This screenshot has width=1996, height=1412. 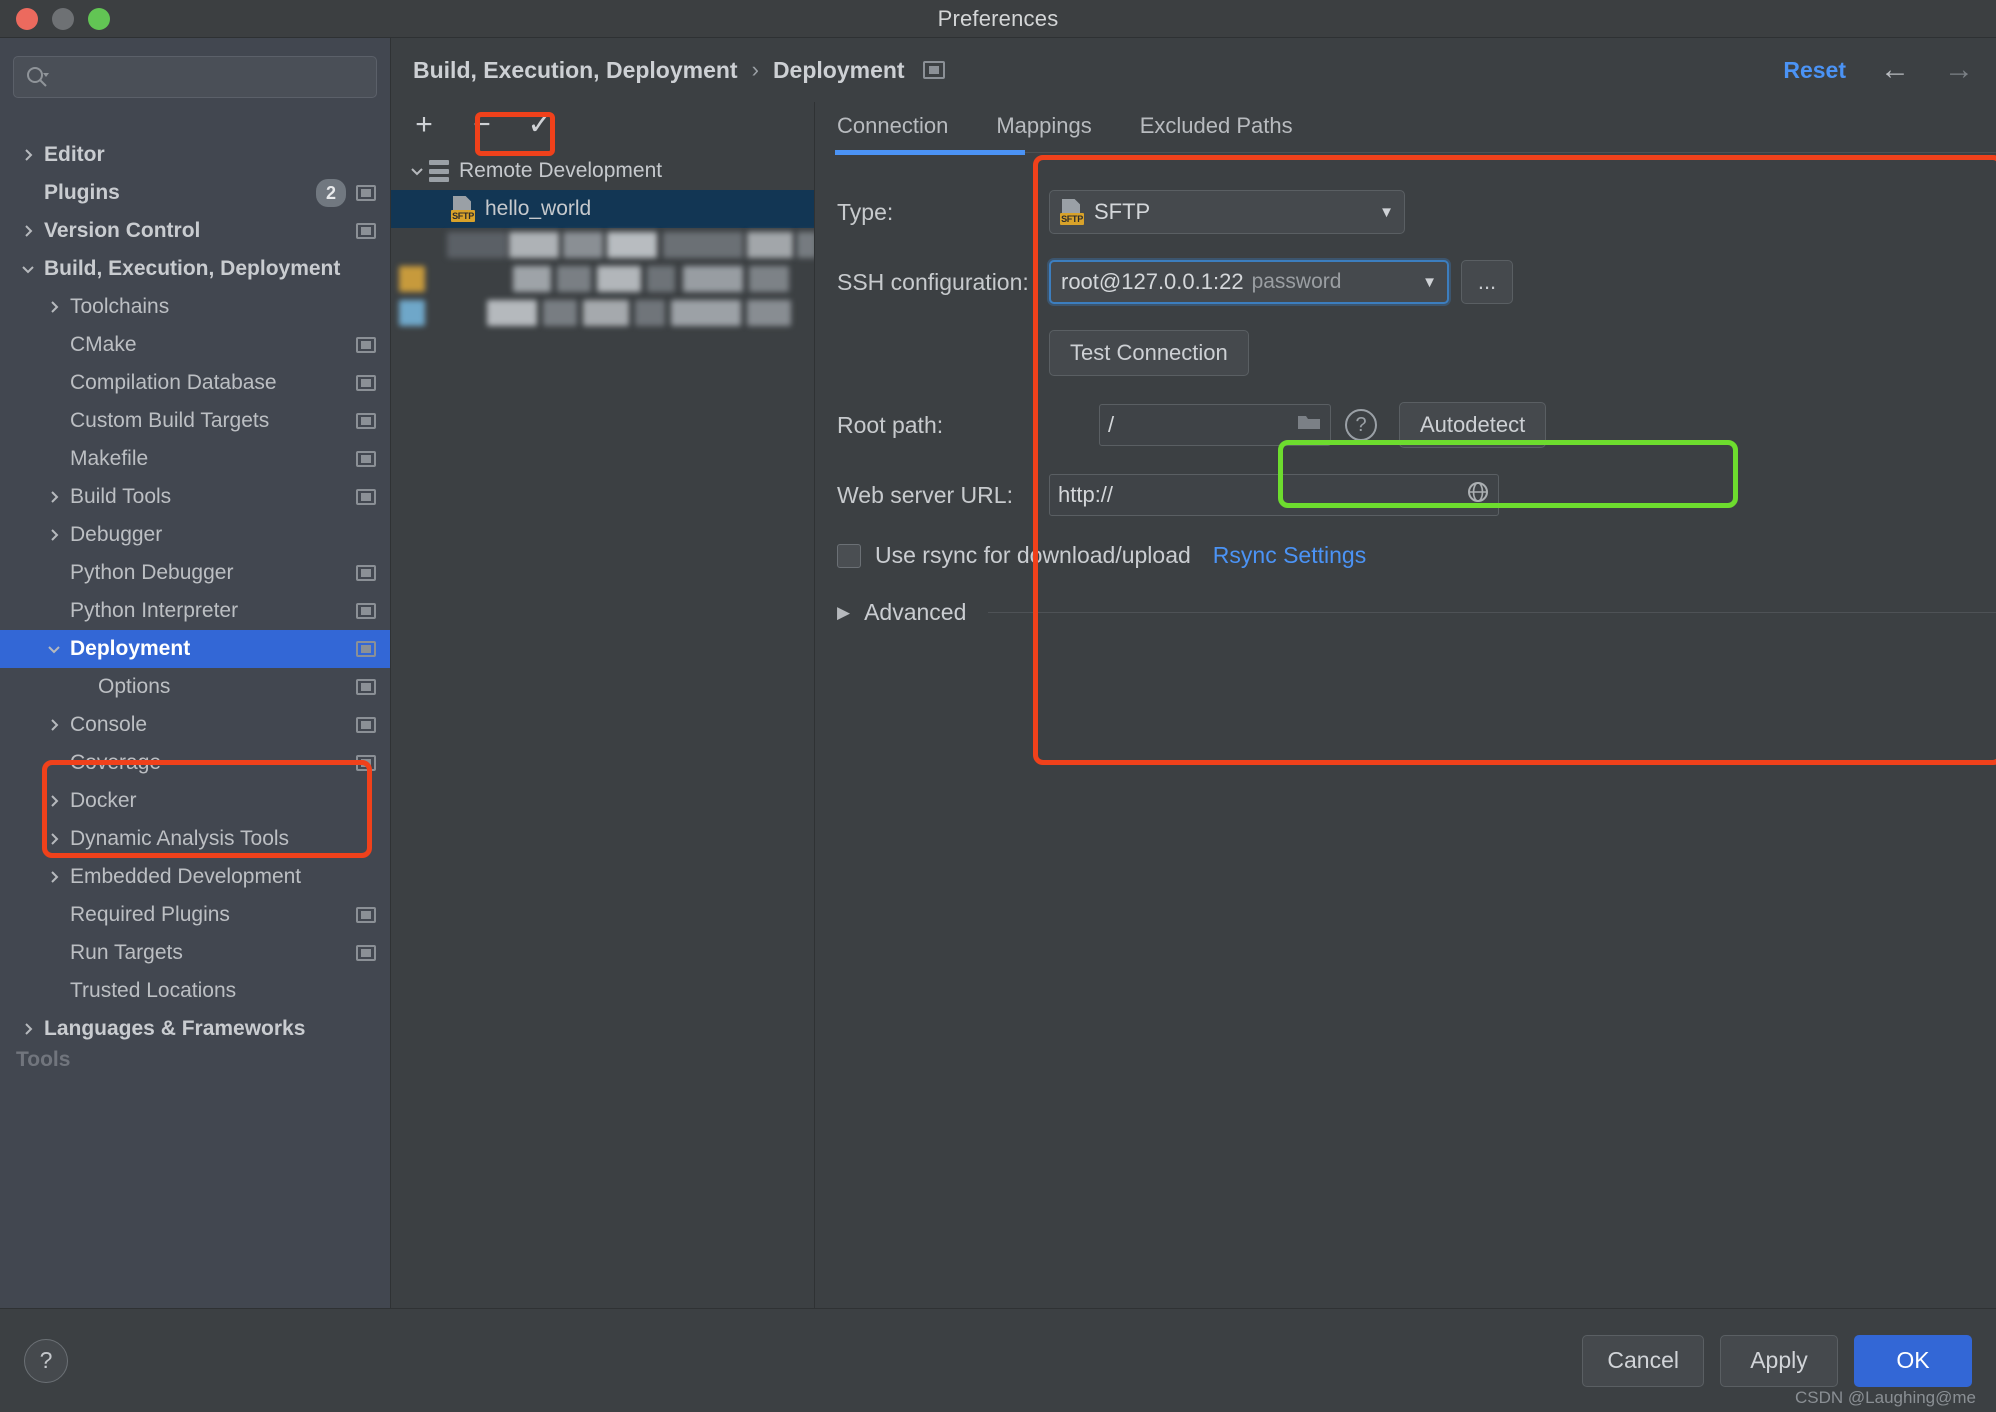 I want to click on sidebar-item-languages-frameworks: Languages & Frameworks, so click(x=195, y=1029).